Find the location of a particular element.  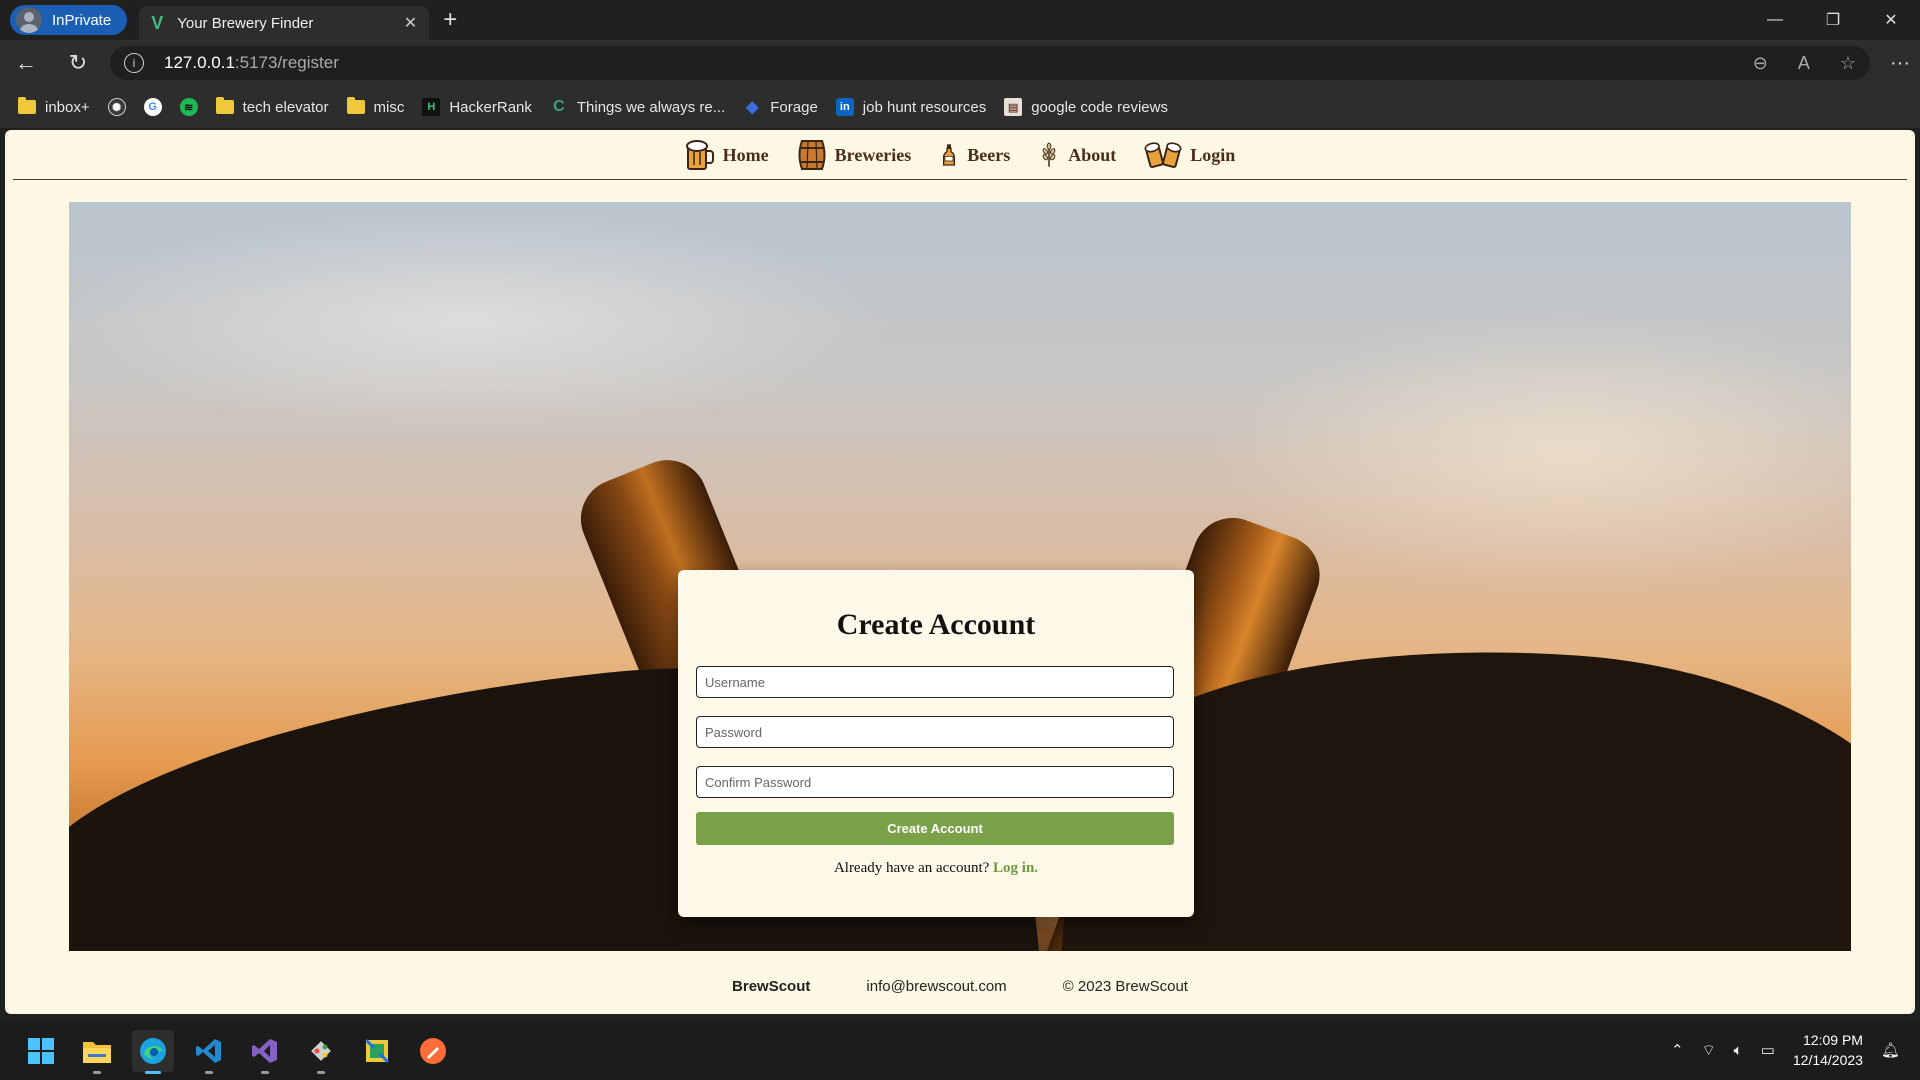

zoom-icon: ⊖ is located at coordinates (1760, 63).